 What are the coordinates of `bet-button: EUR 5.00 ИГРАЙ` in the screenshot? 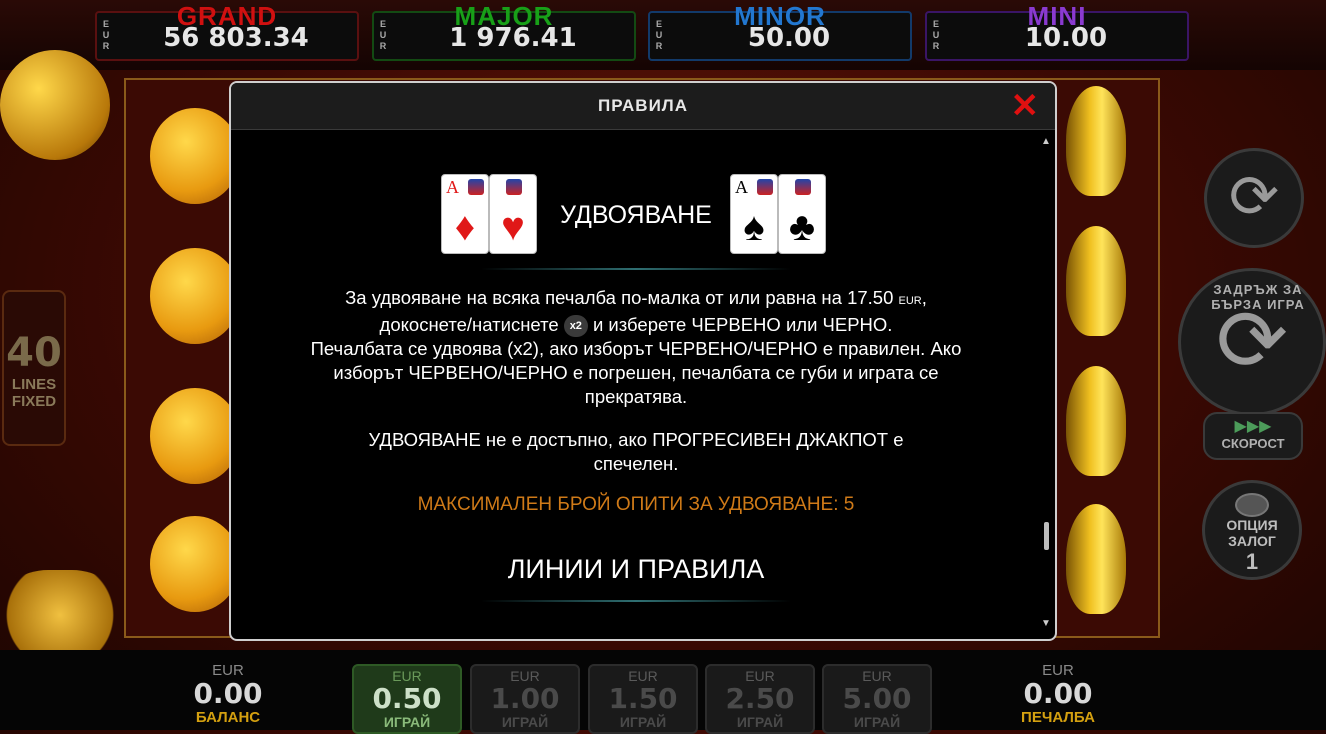 It's located at (877, 699).